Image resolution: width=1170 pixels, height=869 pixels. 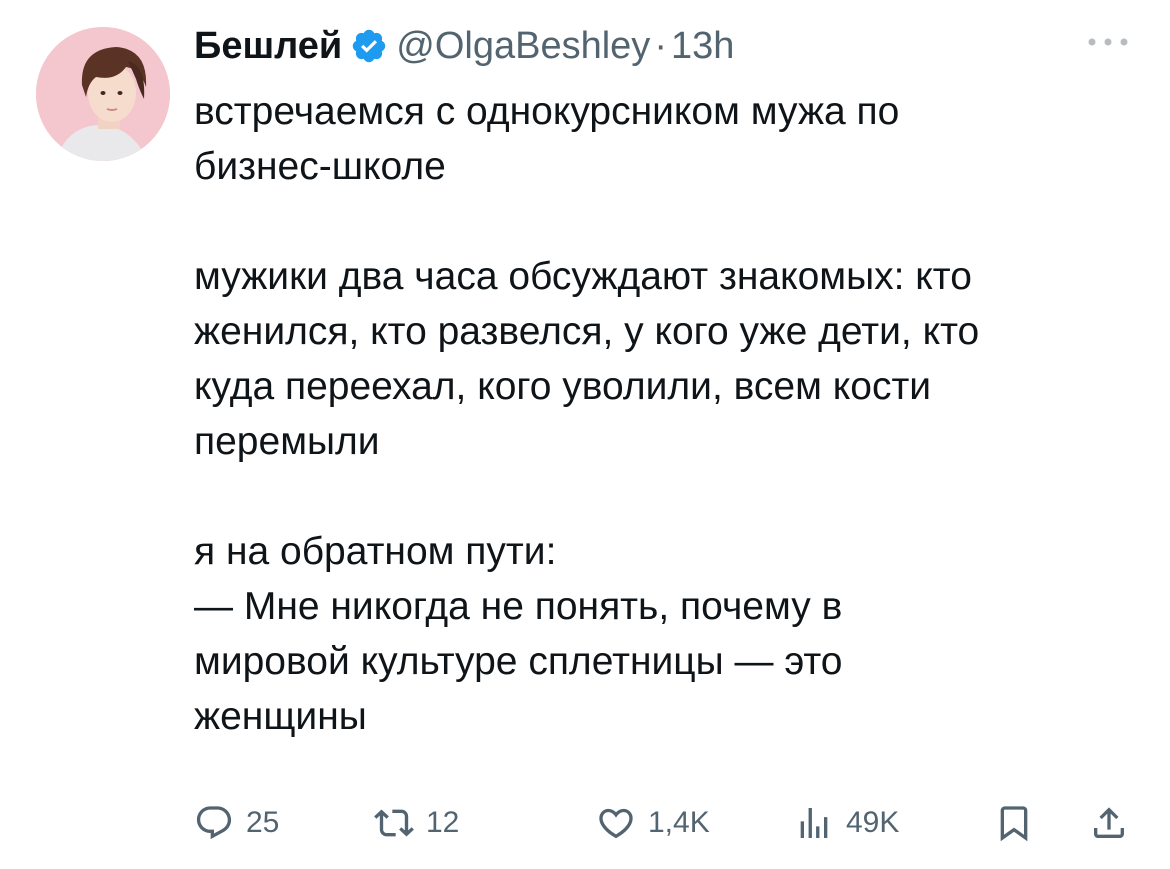 I want to click on reply-button: 25, so click(x=236, y=823).